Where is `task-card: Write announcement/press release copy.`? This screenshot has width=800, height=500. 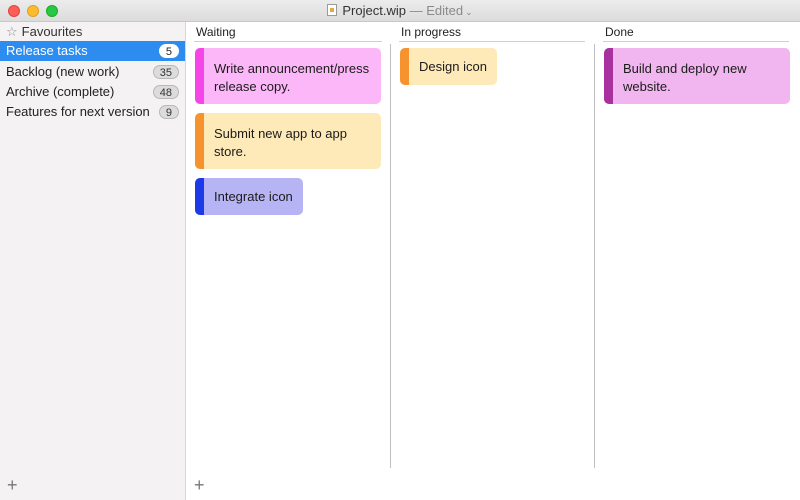
task-card: Write announcement/press release copy. is located at coordinates (288, 76).